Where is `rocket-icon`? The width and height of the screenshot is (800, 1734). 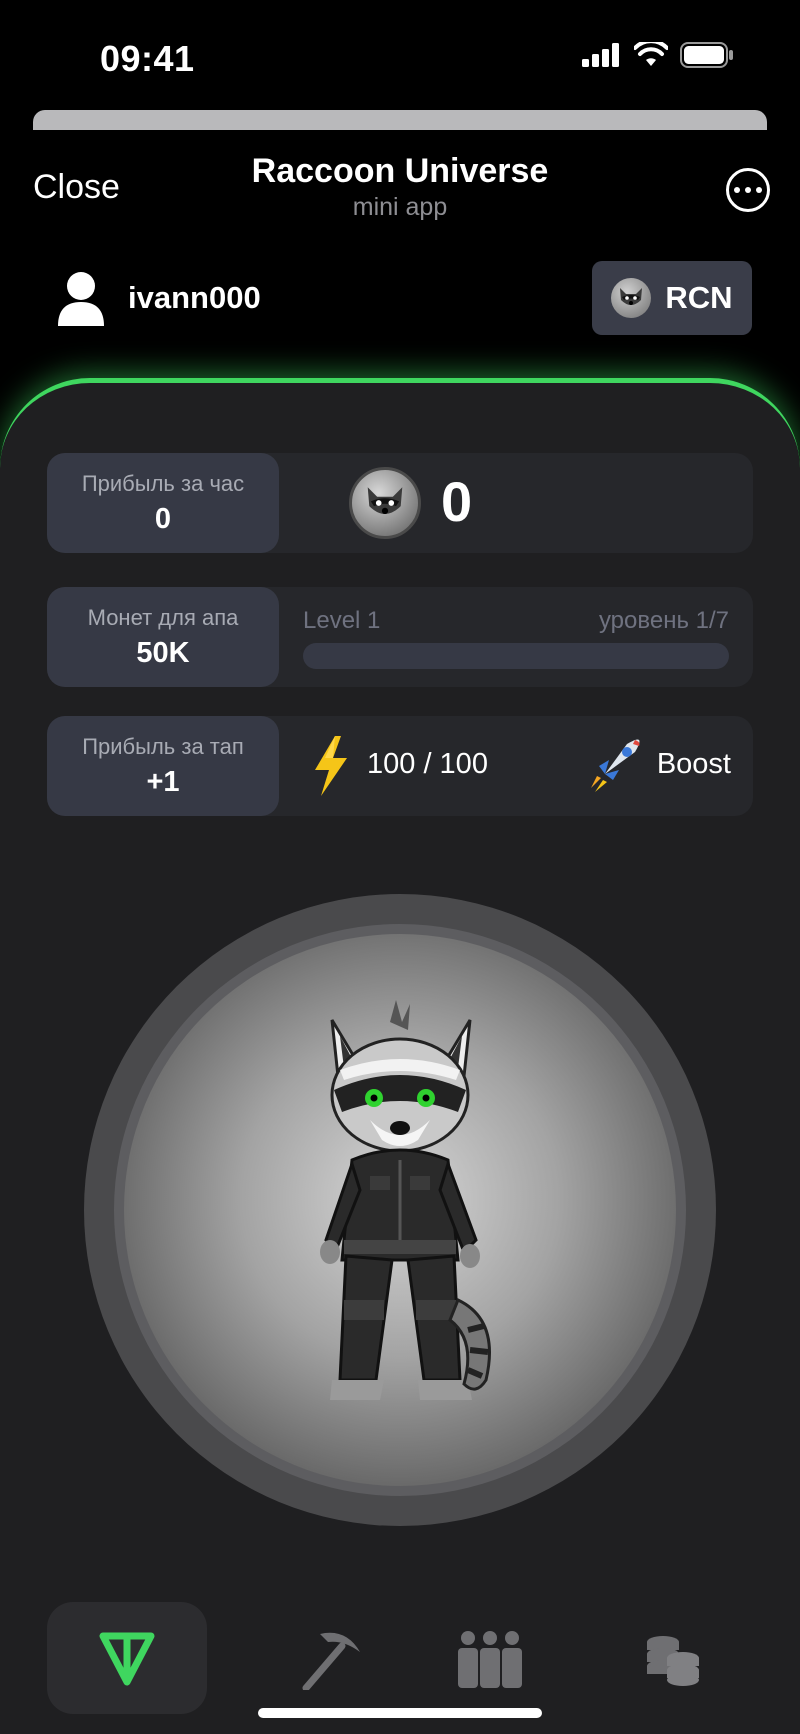 rocket-icon is located at coordinates (615, 765).